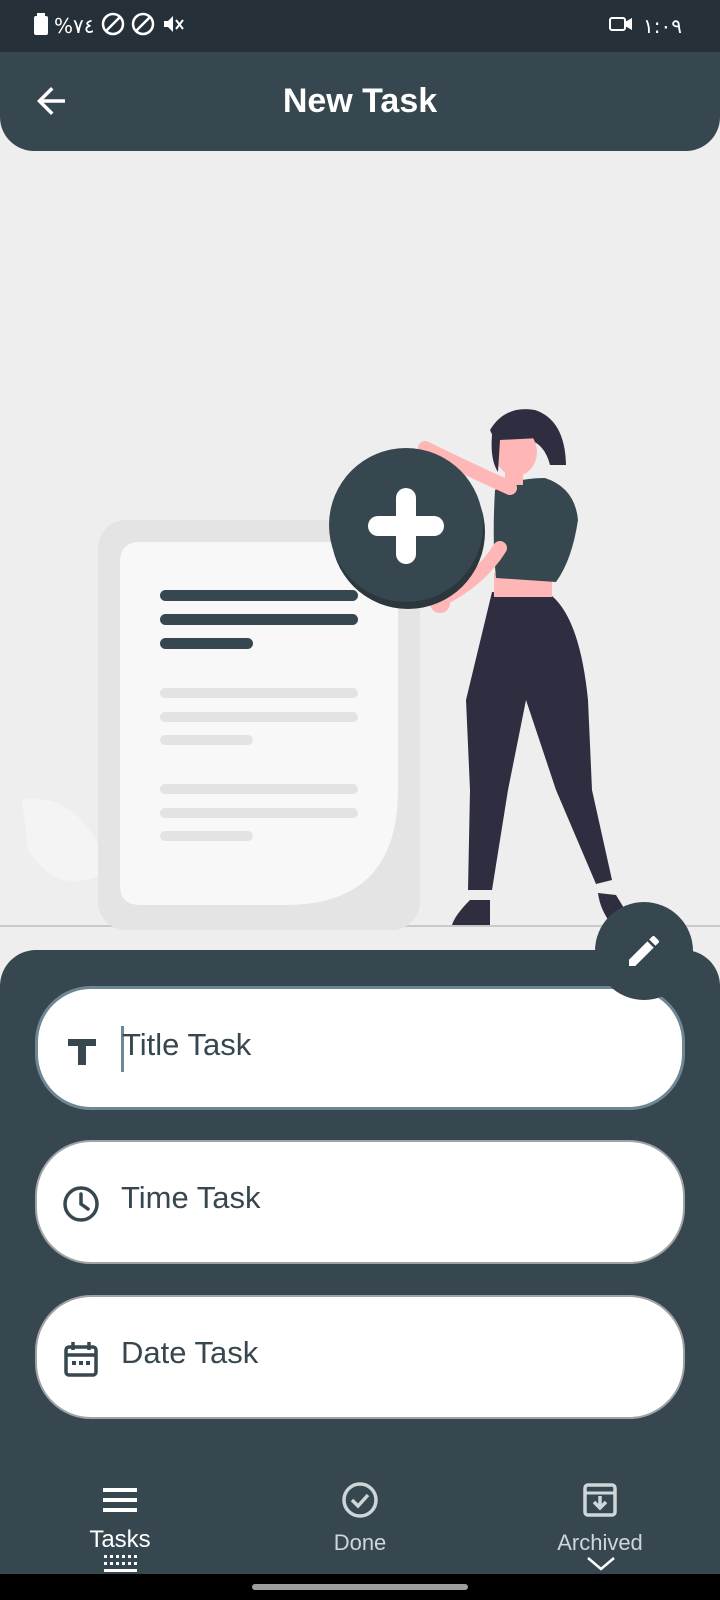 The height and width of the screenshot is (1600, 720). What do you see at coordinates (662, 26) in the screenshot?
I see `clock-time: ١:٠٩` at bounding box center [662, 26].